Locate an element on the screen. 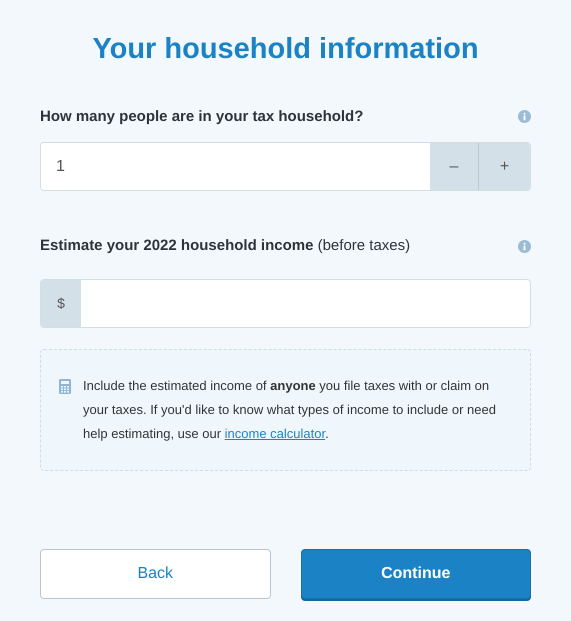 The width and height of the screenshot is (571, 621). question-label: How many people are in your tax household? is located at coordinates (202, 116).